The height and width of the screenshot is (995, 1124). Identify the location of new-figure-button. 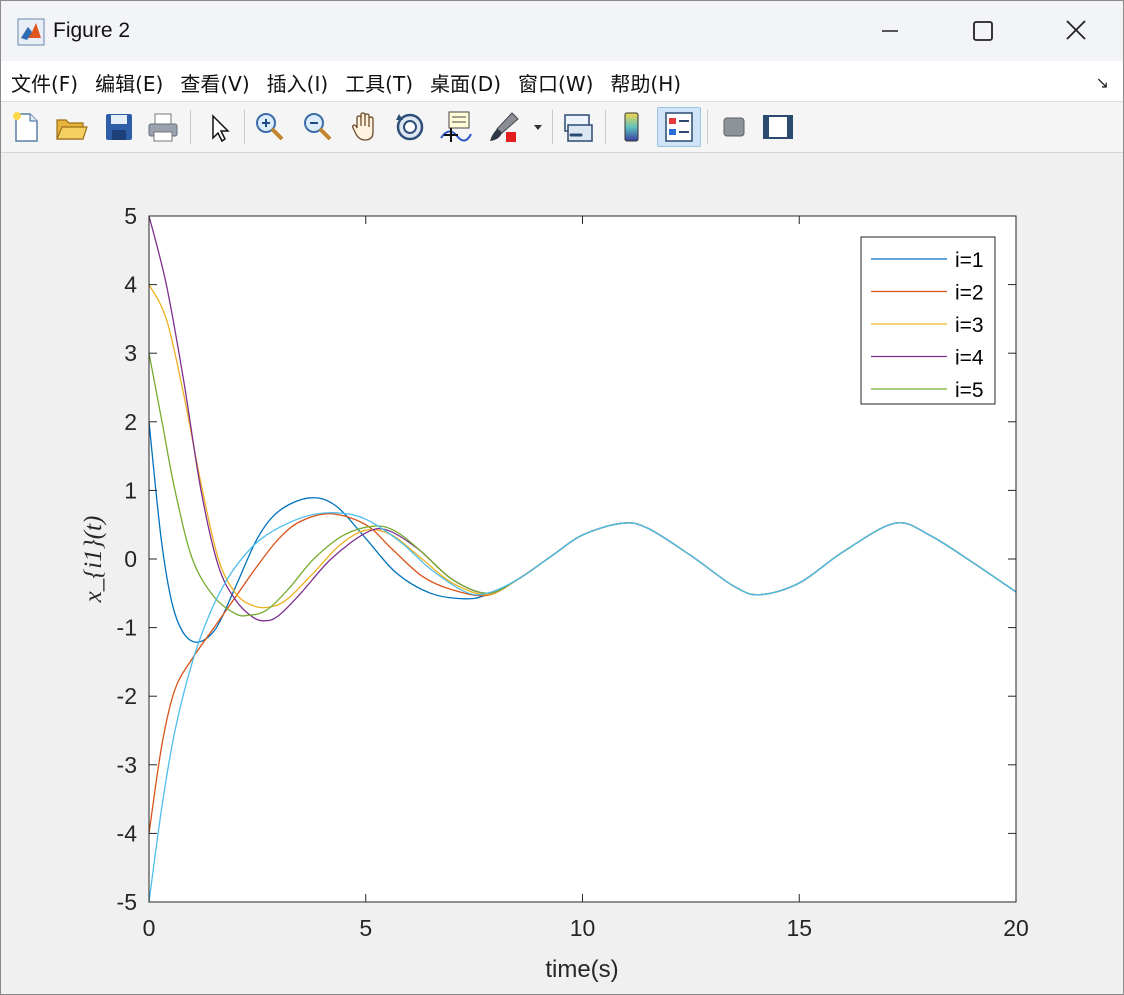
(26, 127).